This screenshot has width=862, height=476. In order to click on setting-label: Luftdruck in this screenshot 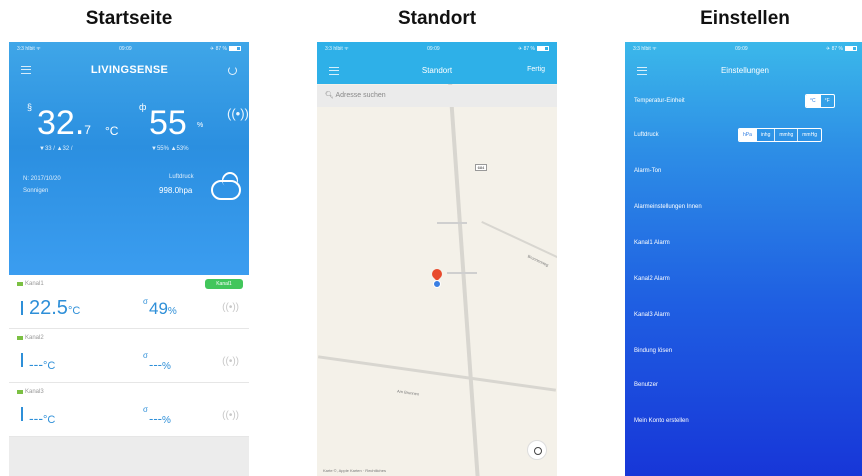, I will do `click(646, 135)`.